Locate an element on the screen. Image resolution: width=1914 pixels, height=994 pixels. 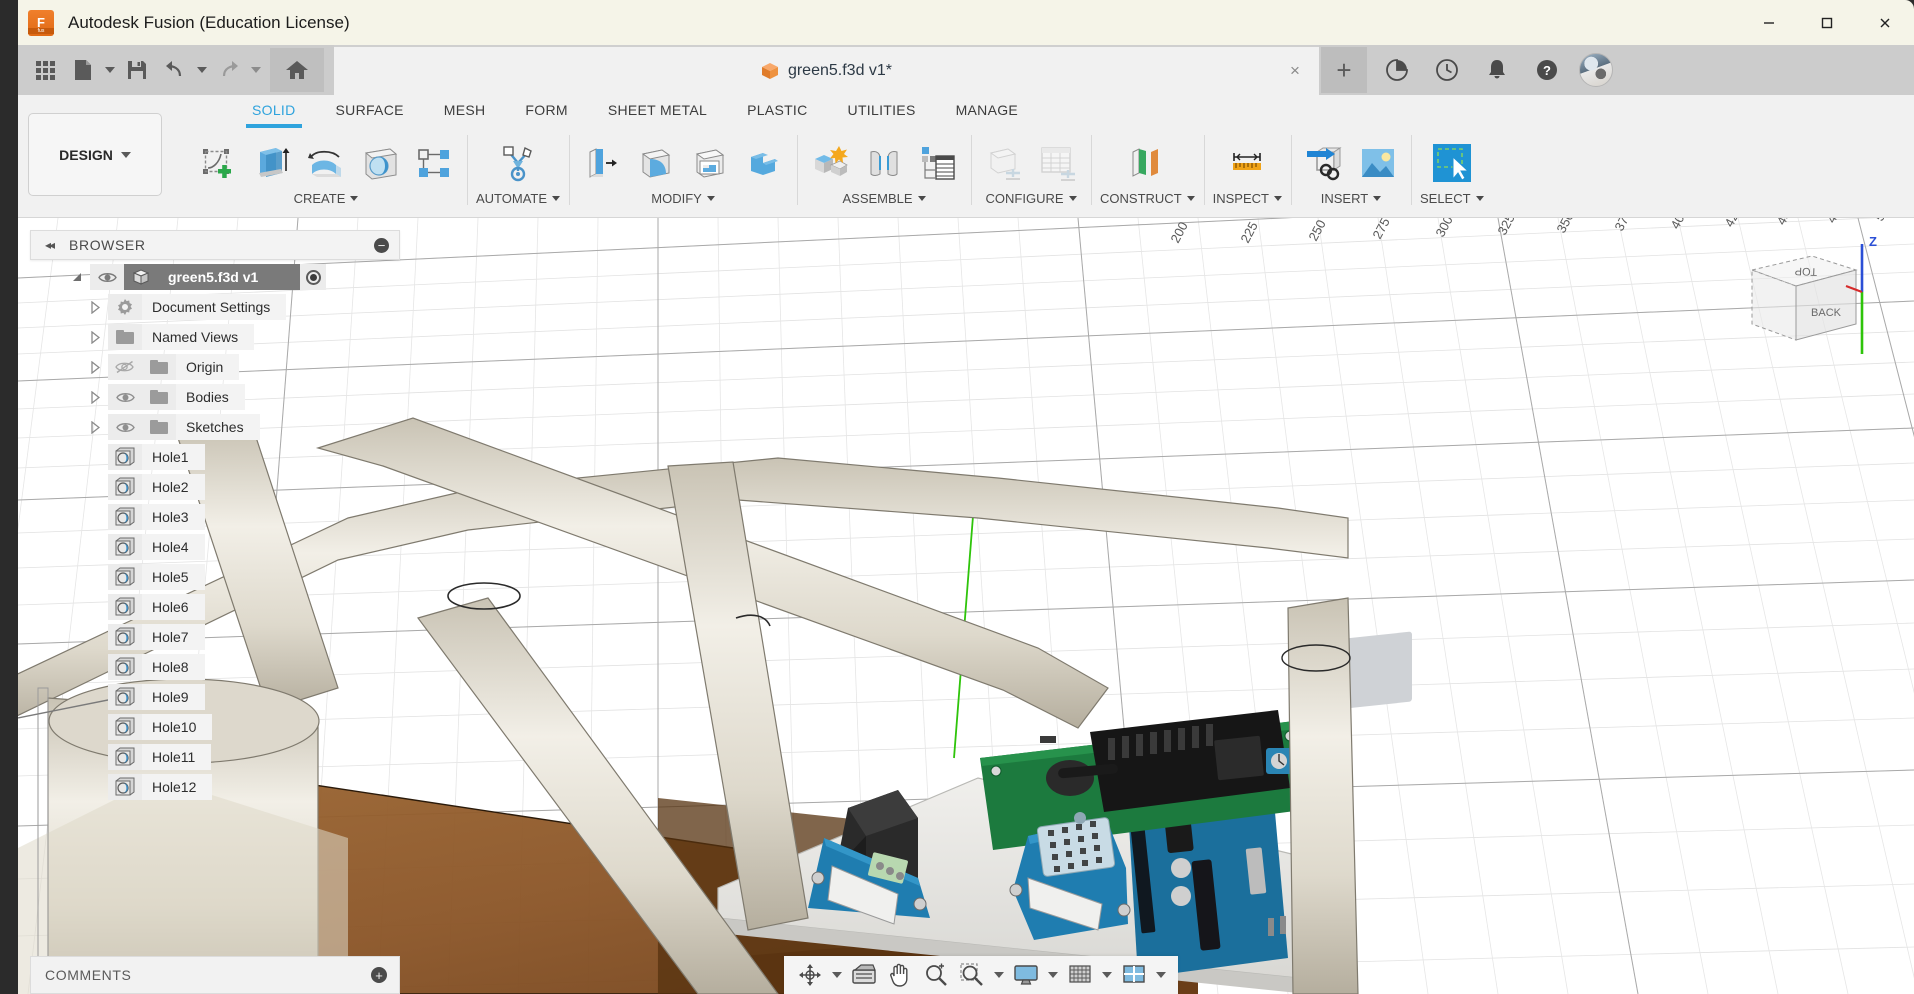
ribbon-group-label-construct: CONSTRUCT is located at coordinates (1147, 198).